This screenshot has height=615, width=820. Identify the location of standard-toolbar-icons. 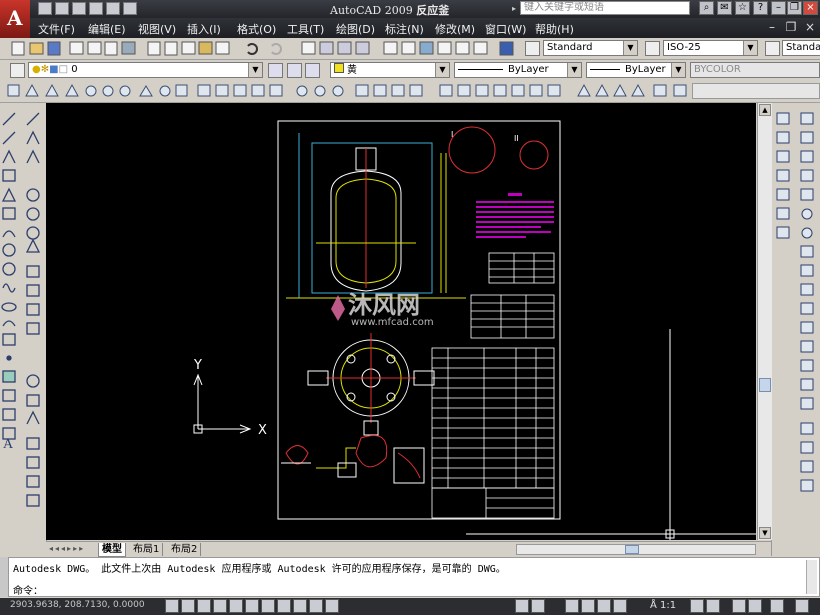
(260, 48).